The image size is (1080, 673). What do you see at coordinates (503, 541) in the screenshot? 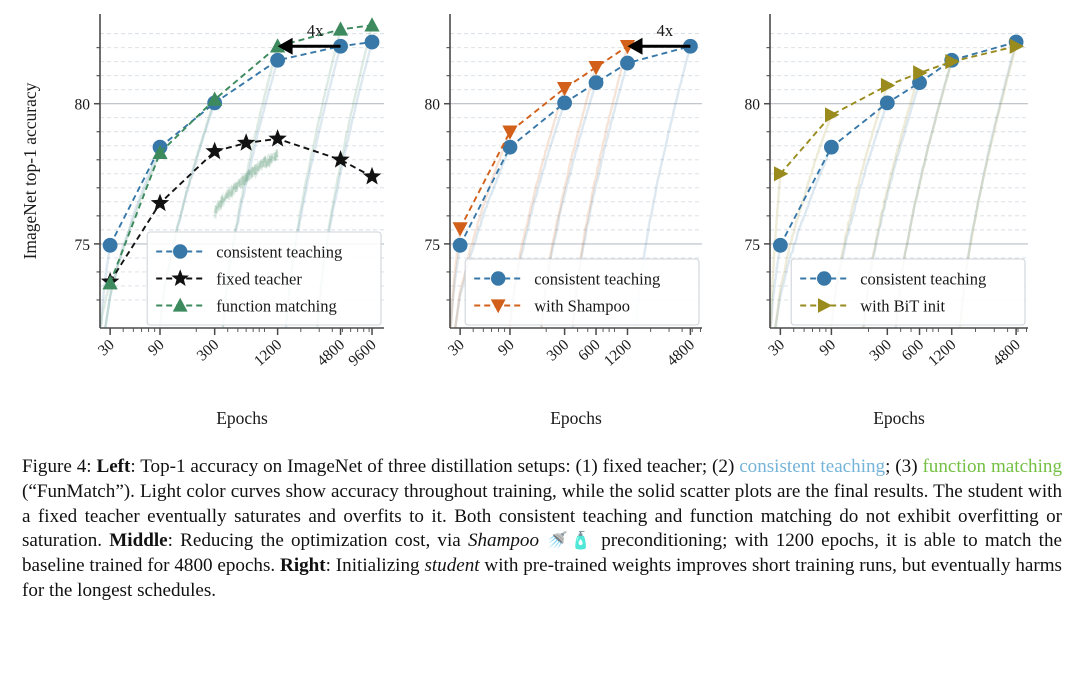
I see `caption-segment: Shampoo` at bounding box center [503, 541].